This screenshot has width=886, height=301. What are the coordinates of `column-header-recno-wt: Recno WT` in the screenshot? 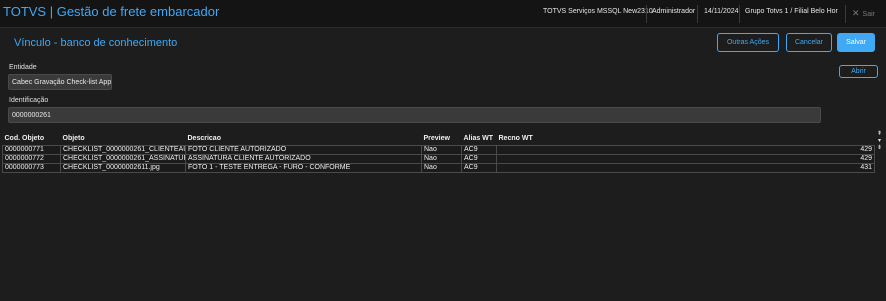 It's located at (686, 139).